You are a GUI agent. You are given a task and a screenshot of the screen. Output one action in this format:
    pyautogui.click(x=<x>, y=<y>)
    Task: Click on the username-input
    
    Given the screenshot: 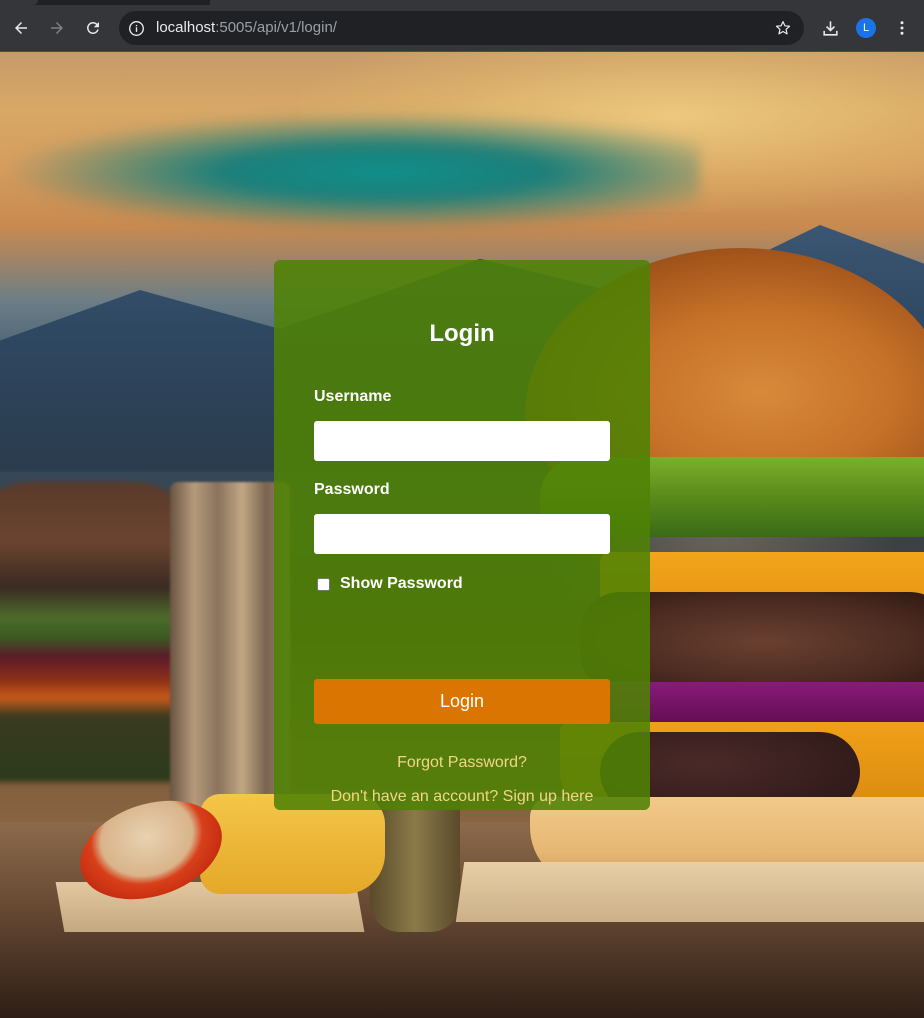 What is the action you would take?
    pyautogui.click(x=462, y=441)
    